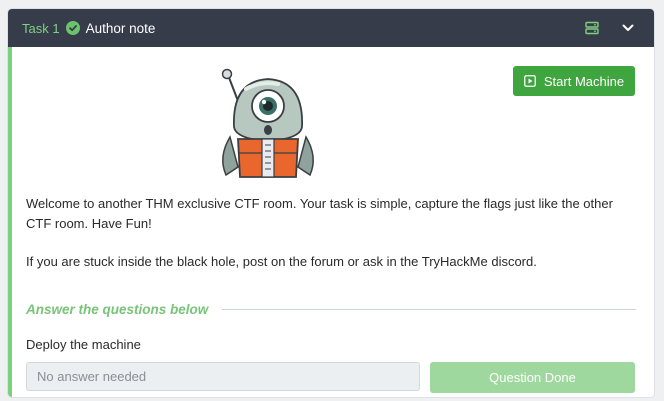  Describe the element at coordinates (592, 28) in the screenshot. I see `server-icon` at that location.